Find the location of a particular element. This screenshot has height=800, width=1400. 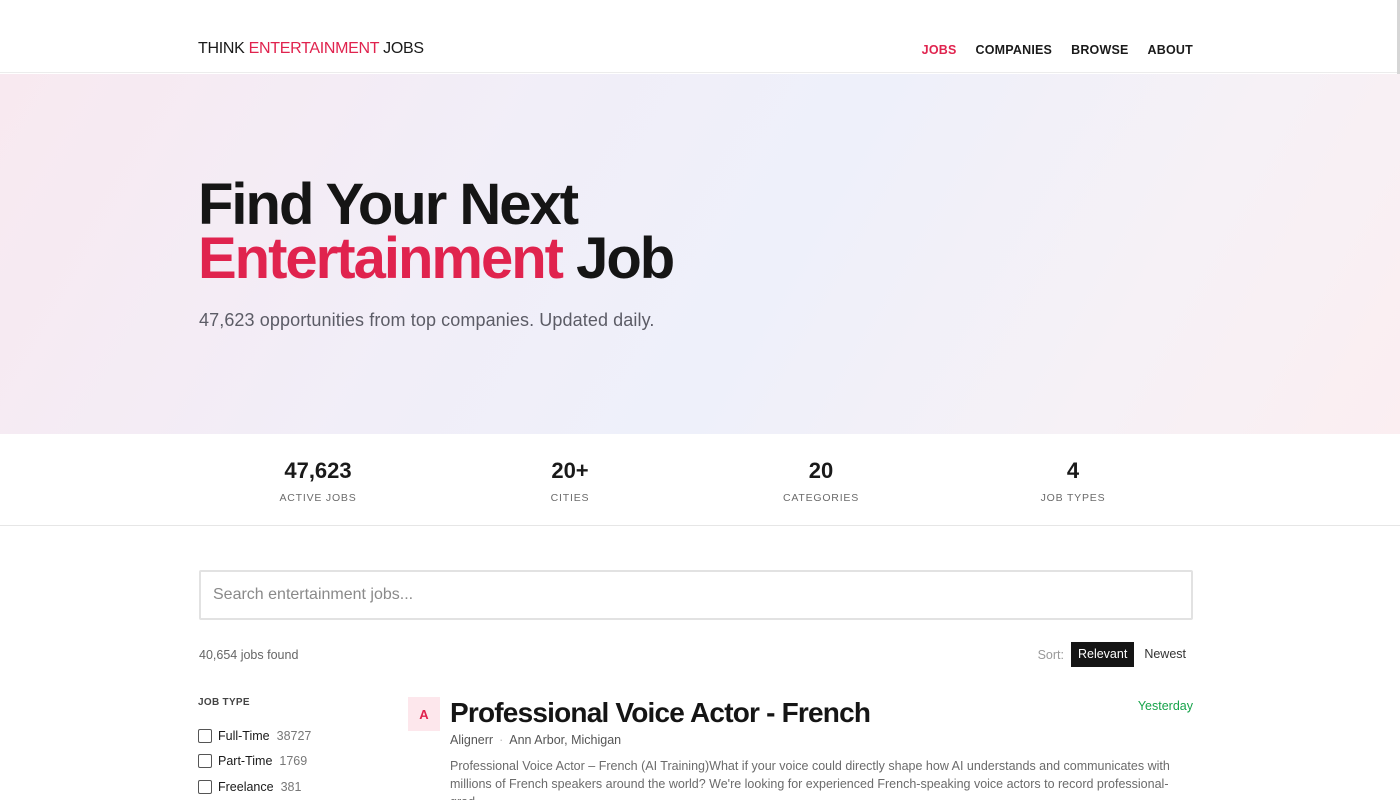

job-meta: Alignerr · Ann Arbor, Michigan is located at coordinates (535, 740).